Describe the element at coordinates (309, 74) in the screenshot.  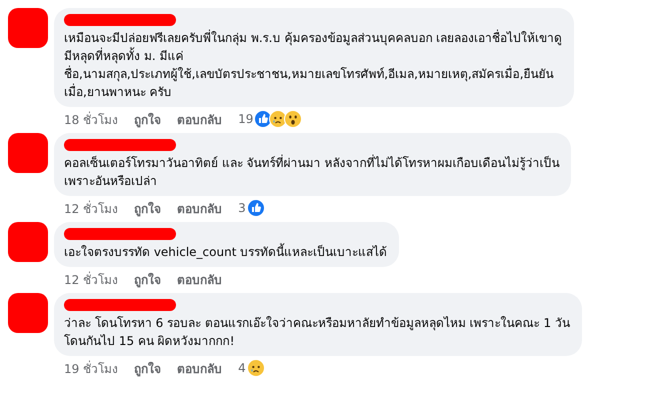
I see `comment-text: ชื่อ,นามสกุล,ประเภทผู้ใช้,เลขบัตรประชาชน,หมายเลขโทรศัพท์,อีเมล,หมายเหตุ,สมัครเมื่อ,ยืนยัน` at that location.